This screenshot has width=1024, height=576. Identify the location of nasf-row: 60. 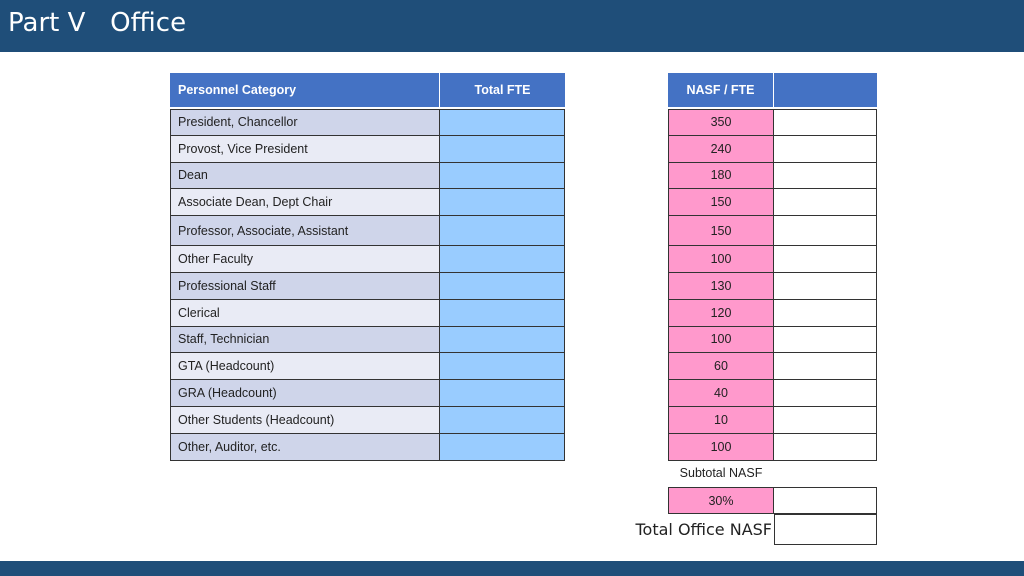
(772, 367).